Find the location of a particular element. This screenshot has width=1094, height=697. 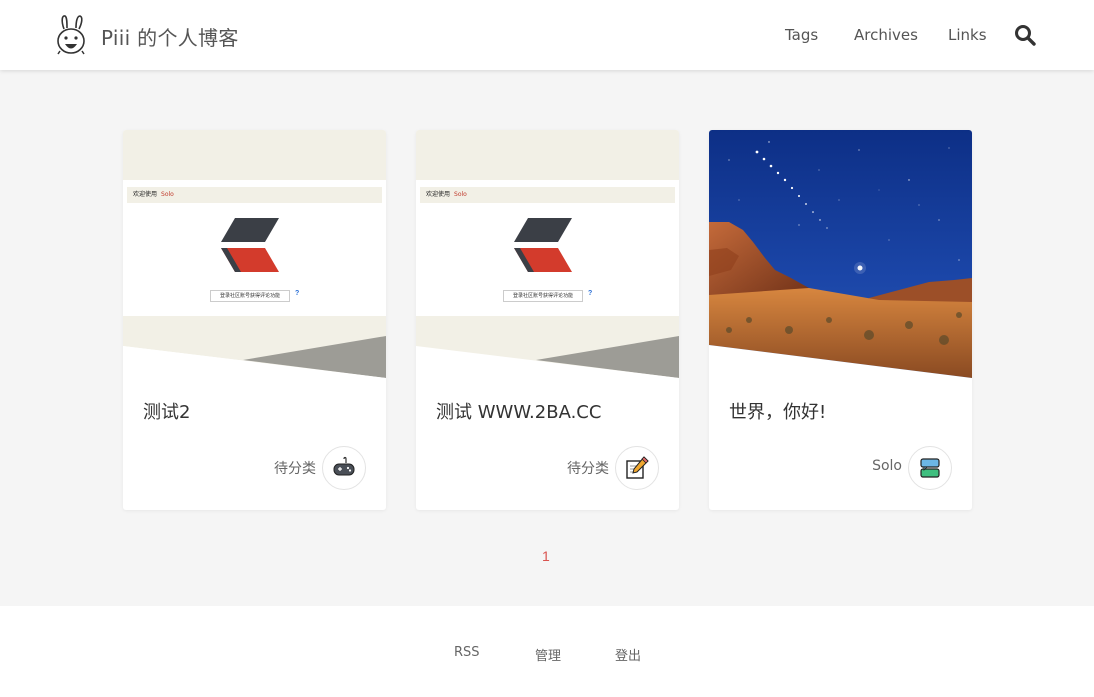

post-category: Solo is located at coordinates (887, 466).